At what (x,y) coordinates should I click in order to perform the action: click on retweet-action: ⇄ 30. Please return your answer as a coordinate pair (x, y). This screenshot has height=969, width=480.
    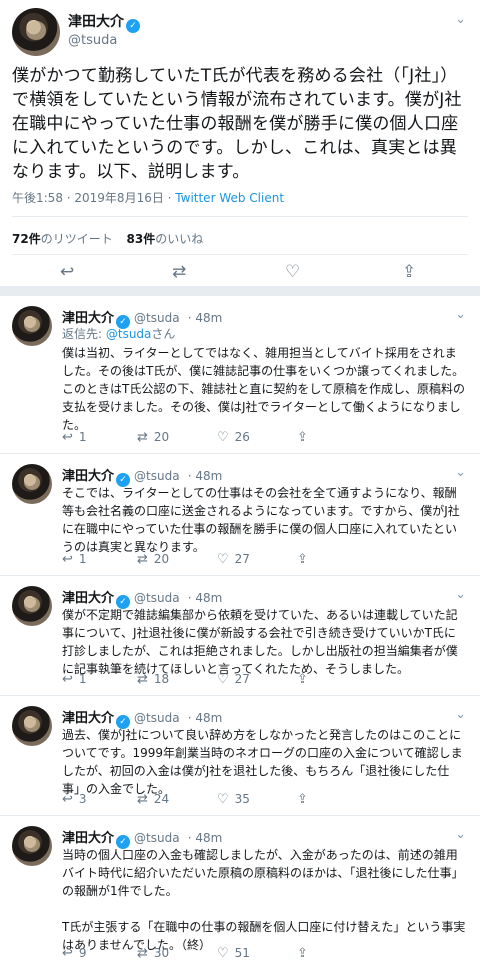
    Looking at the image, I should click on (153, 953).